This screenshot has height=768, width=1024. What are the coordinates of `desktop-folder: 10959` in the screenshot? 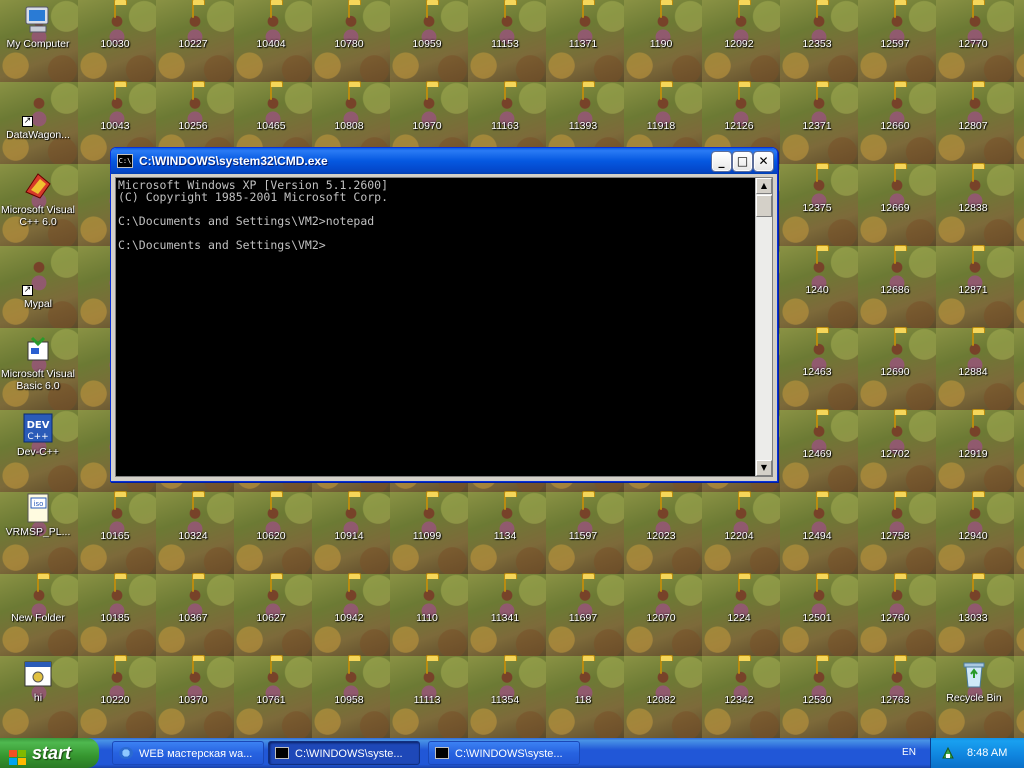 It's located at (427, 26).